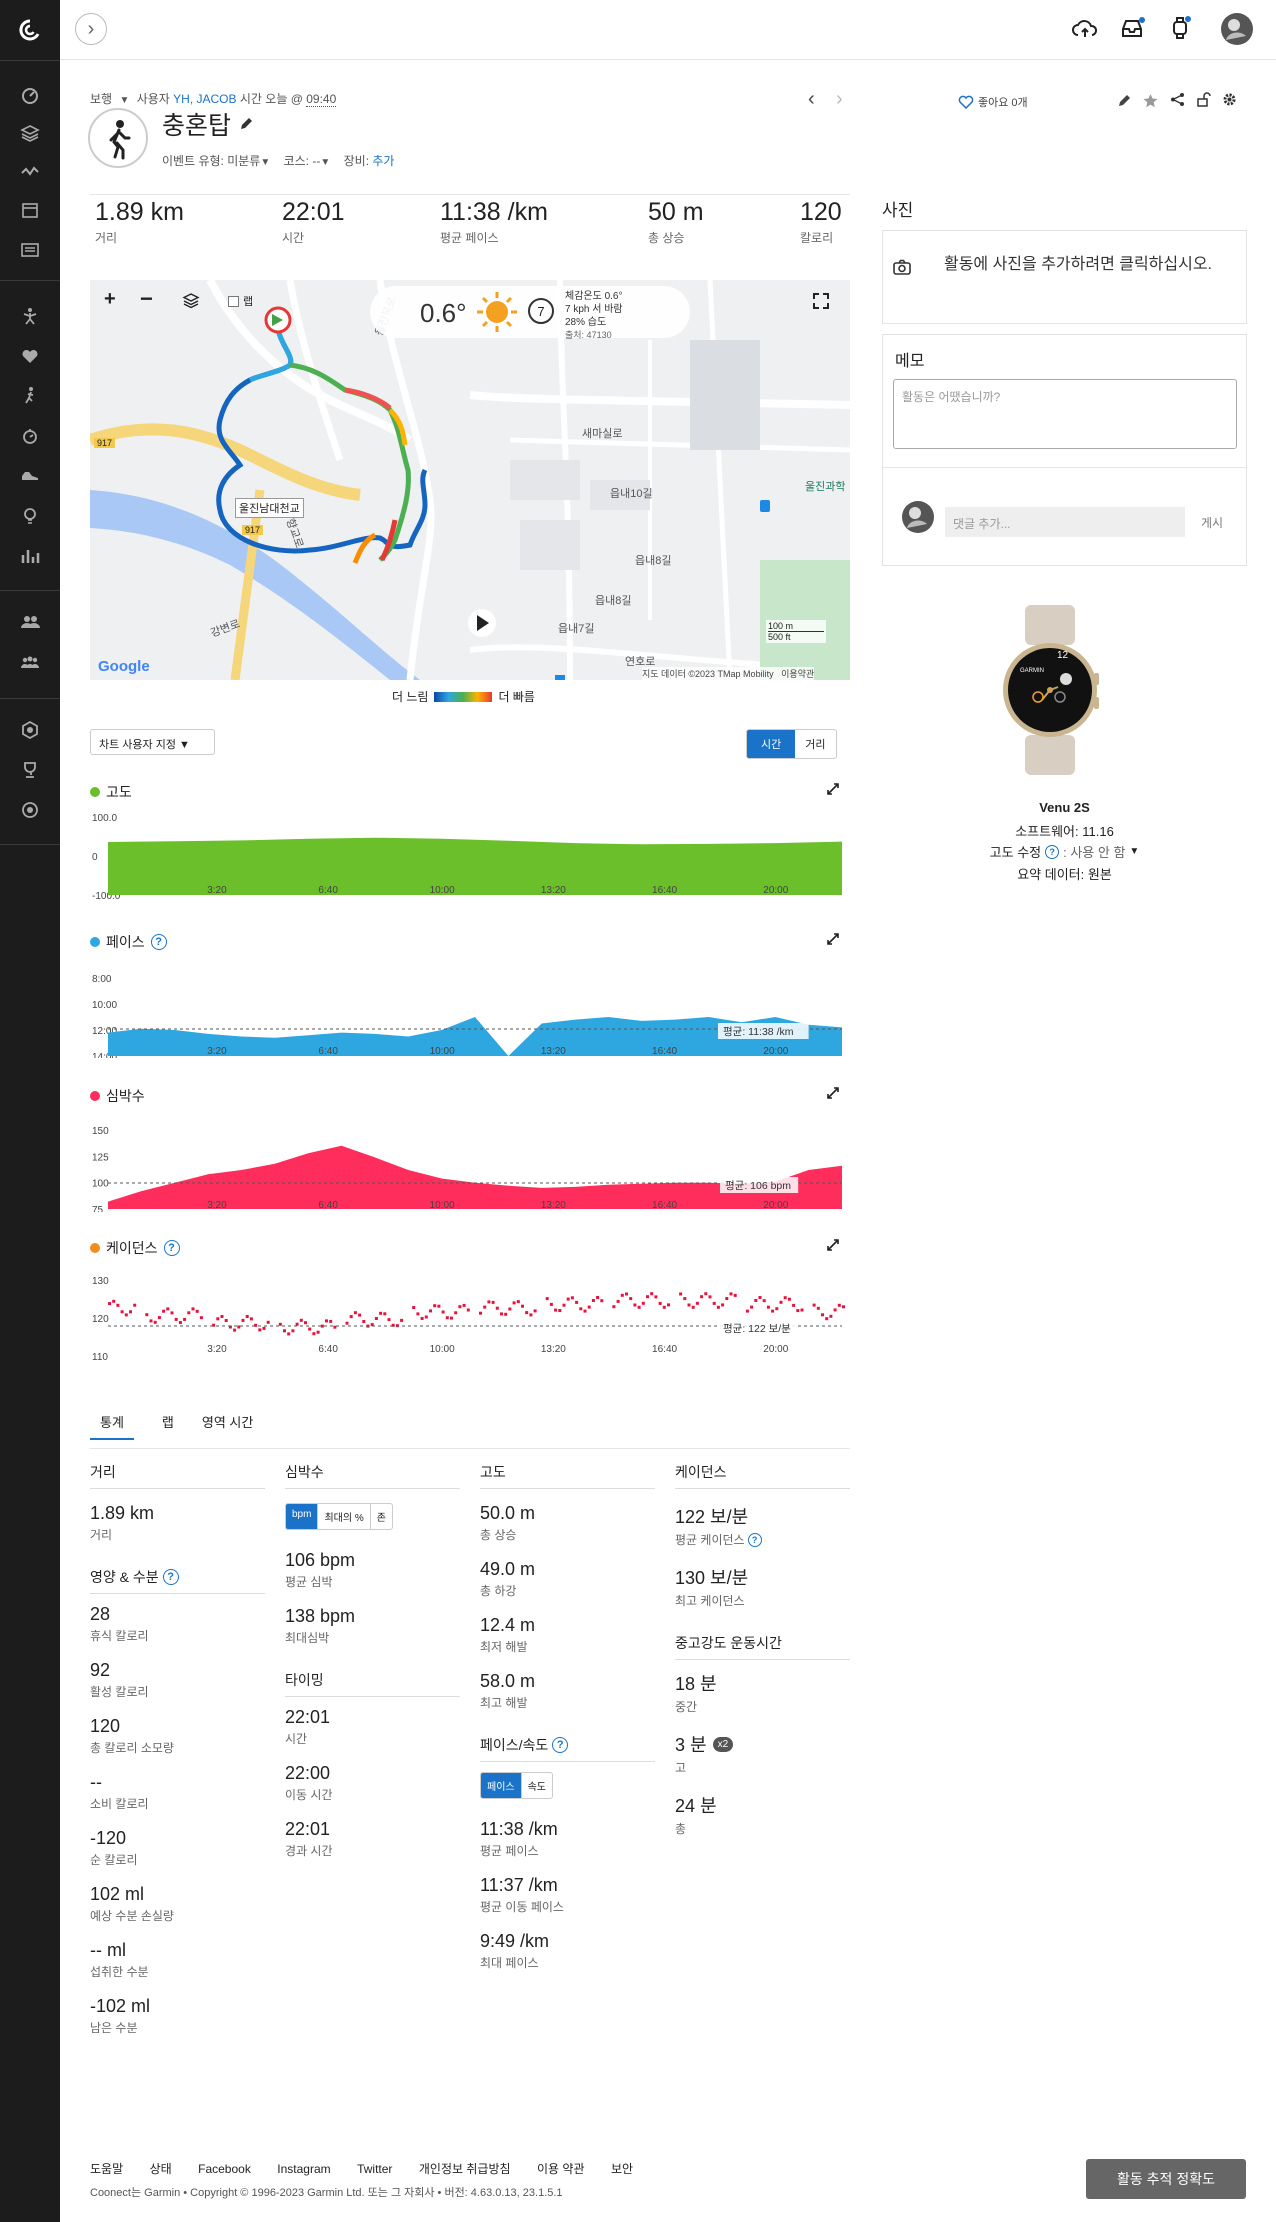 Image resolution: width=1276 pixels, height=2222 pixels. Describe the element at coordinates (30, 250) in the screenshot. I see `reports-icon` at that location.